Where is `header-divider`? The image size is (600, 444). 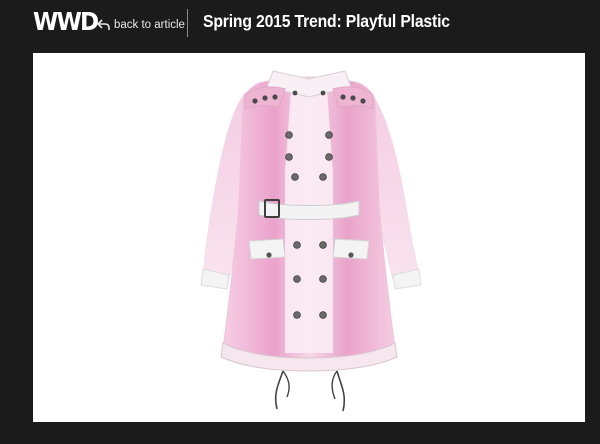
header-divider is located at coordinates (187, 23).